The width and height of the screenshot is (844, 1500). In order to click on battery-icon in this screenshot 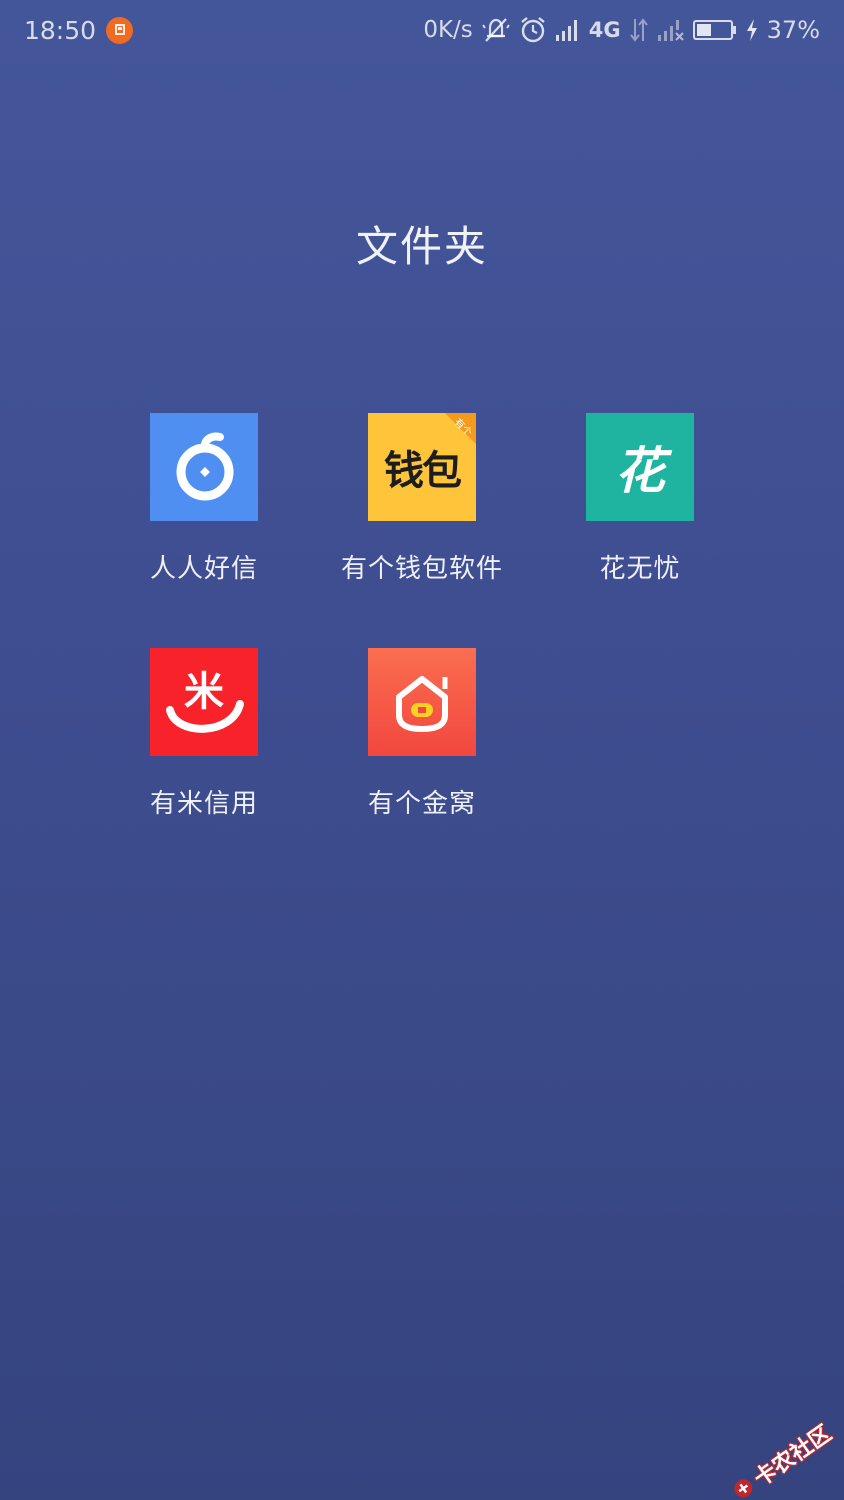, I will do `click(714, 30)`.